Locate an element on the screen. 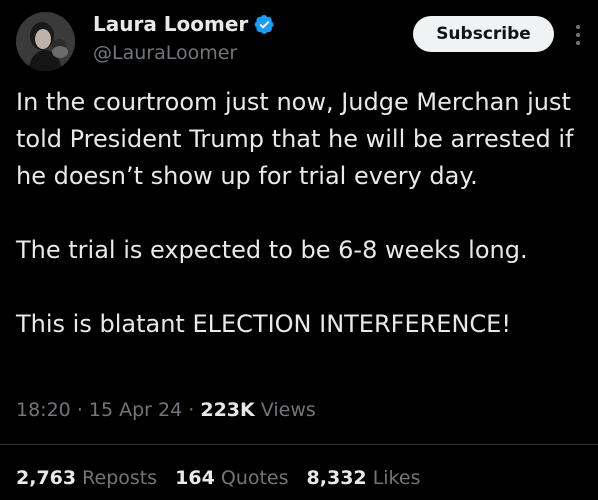 The width and height of the screenshot is (598, 500). reposts-stat: 2,763 Reposts is located at coordinates (86, 478).